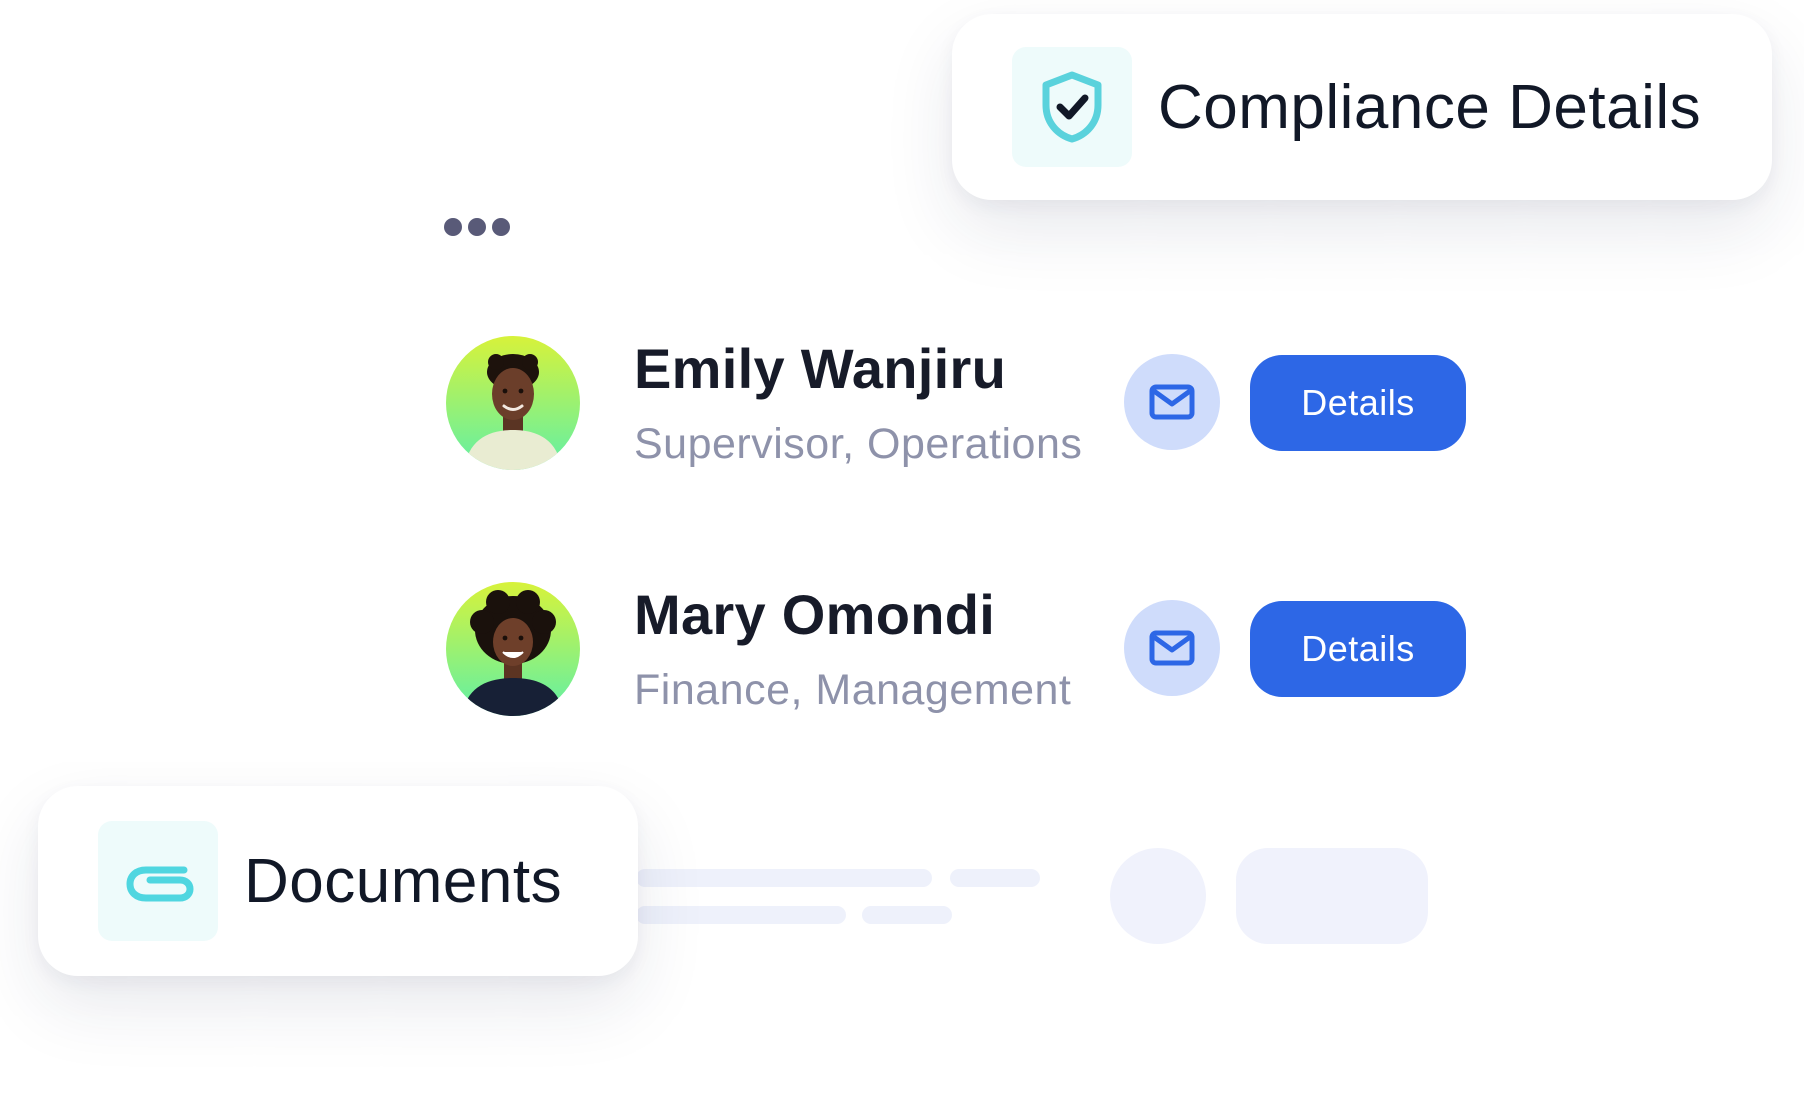  Describe the element at coordinates (815, 614) in the screenshot. I see `person-name: Mary Omondi` at that location.